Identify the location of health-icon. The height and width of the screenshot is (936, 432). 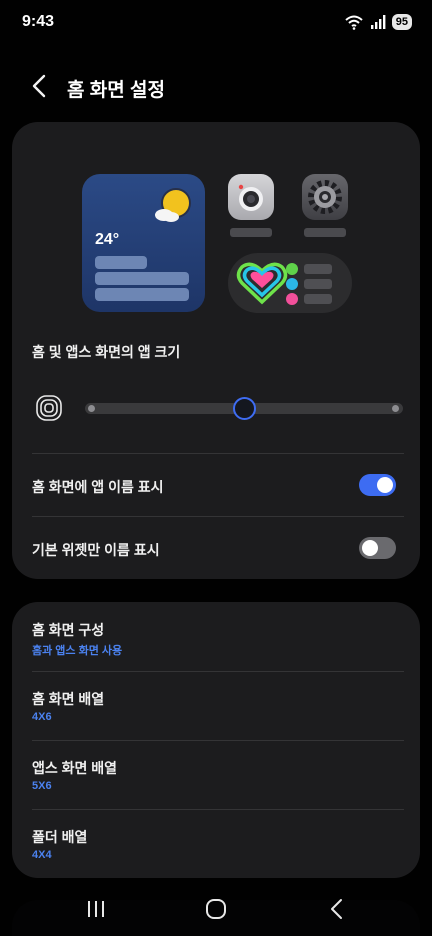
(262, 283).